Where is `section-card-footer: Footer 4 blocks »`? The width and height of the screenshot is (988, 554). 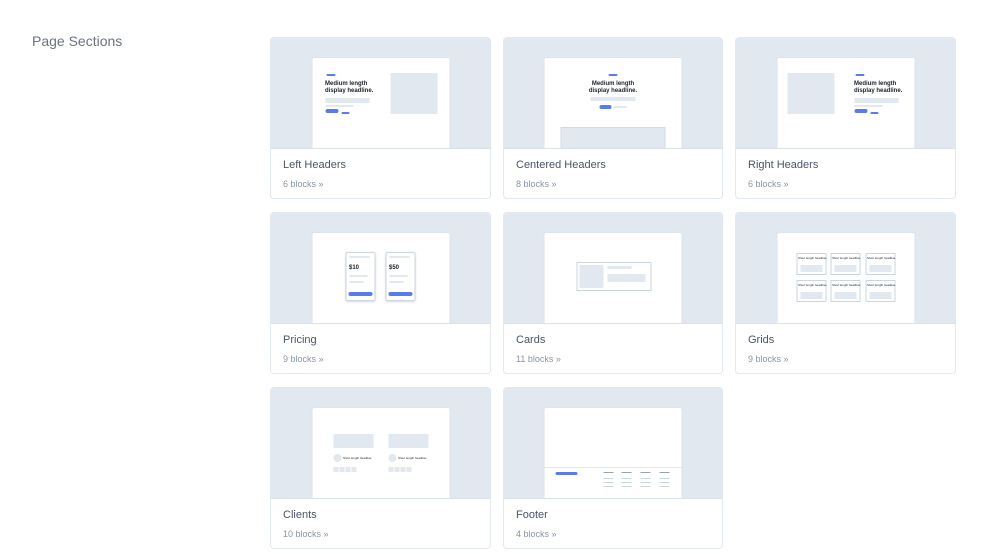
section-card-footer: Footer 4 blocks » is located at coordinates (613, 468).